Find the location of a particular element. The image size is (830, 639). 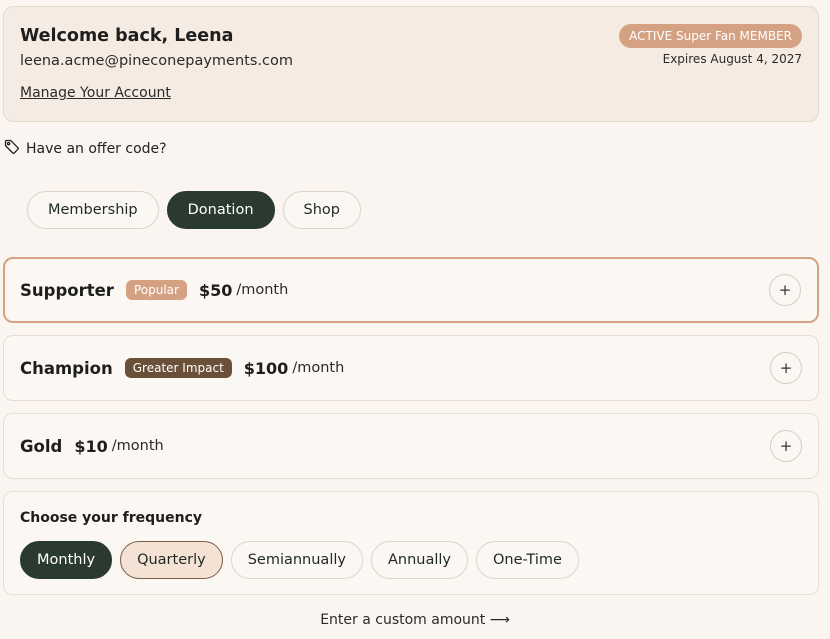

tier-supporter: Supporter Popular $50 /month + is located at coordinates (411, 290).